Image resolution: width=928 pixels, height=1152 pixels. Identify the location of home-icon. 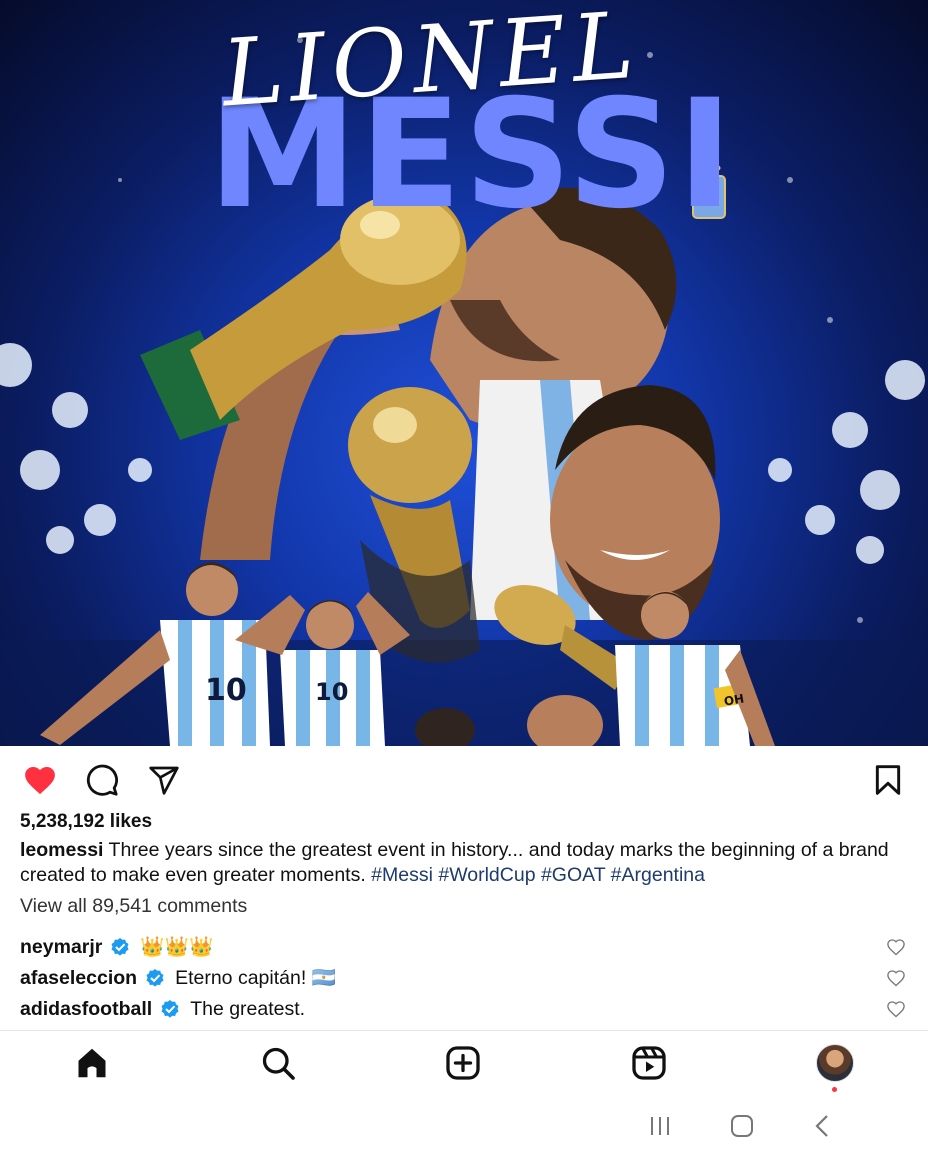
(92, 1063).